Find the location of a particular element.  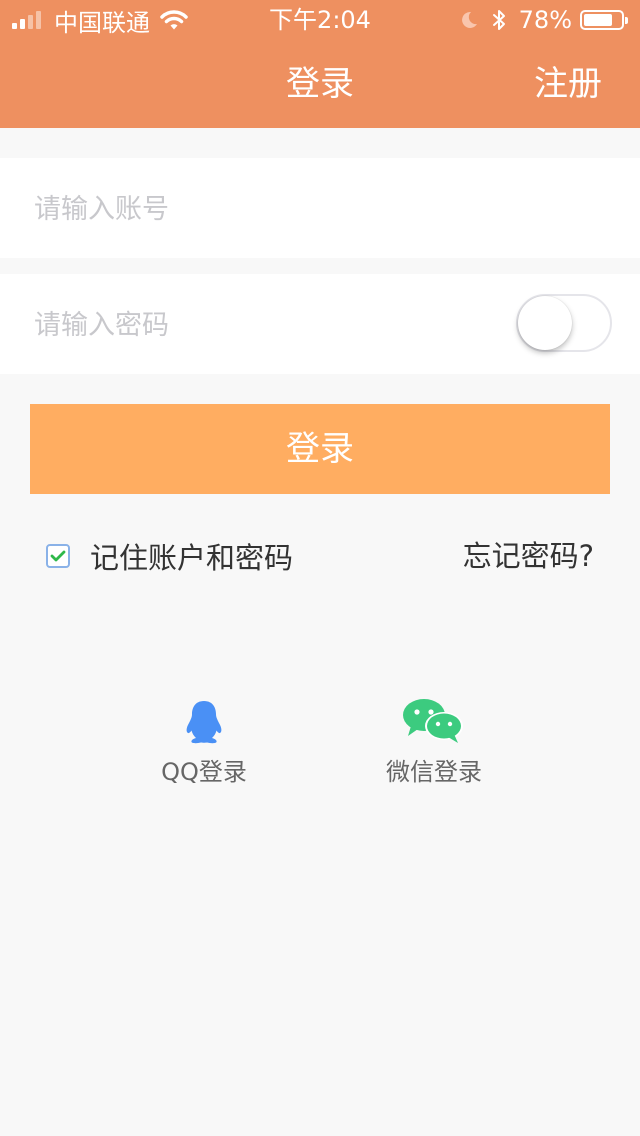

account-input is located at coordinates (254, 209).